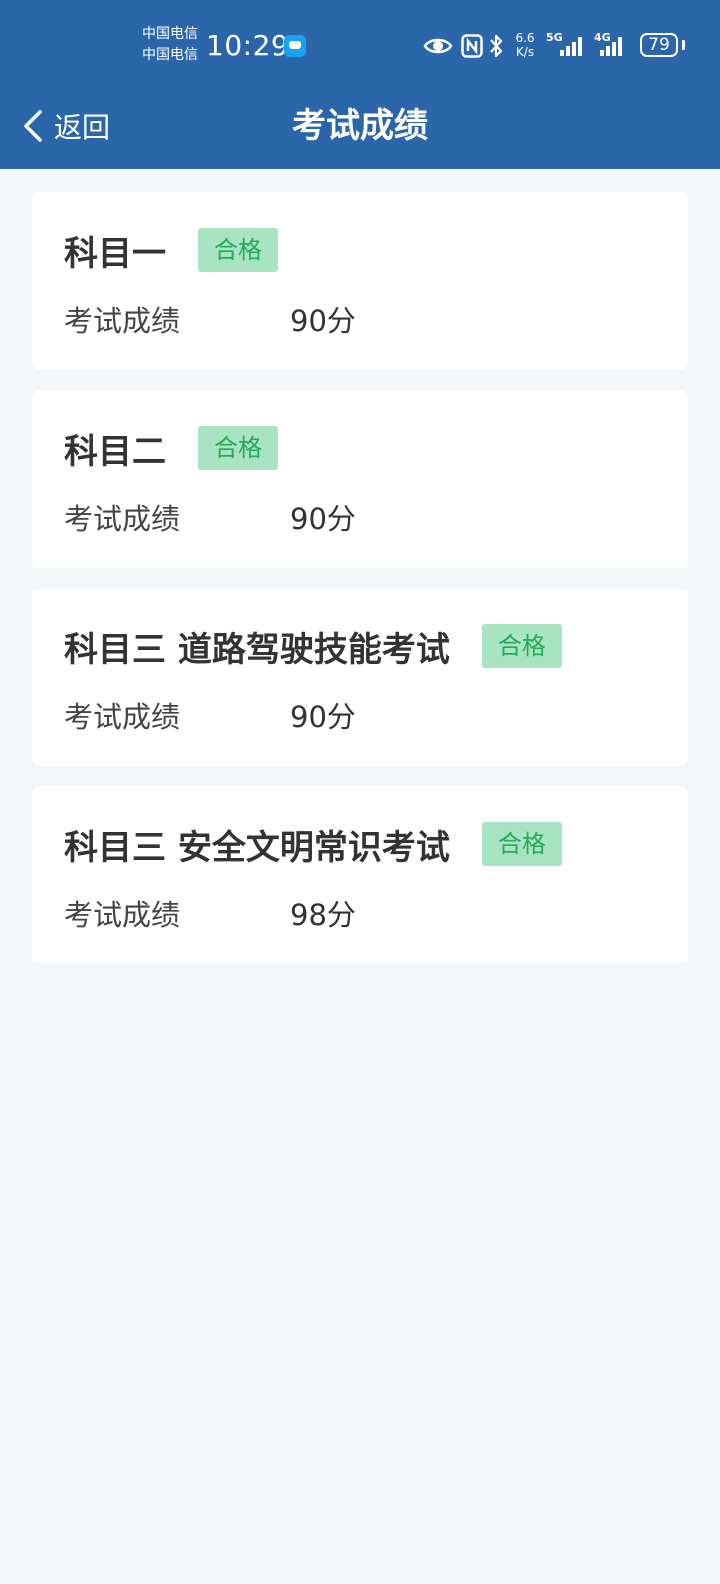 The image size is (720, 1584). What do you see at coordinates (171, 250) in the screenshot?
I see `card-header: 科目一 合格` at bounding box center [171, 250].